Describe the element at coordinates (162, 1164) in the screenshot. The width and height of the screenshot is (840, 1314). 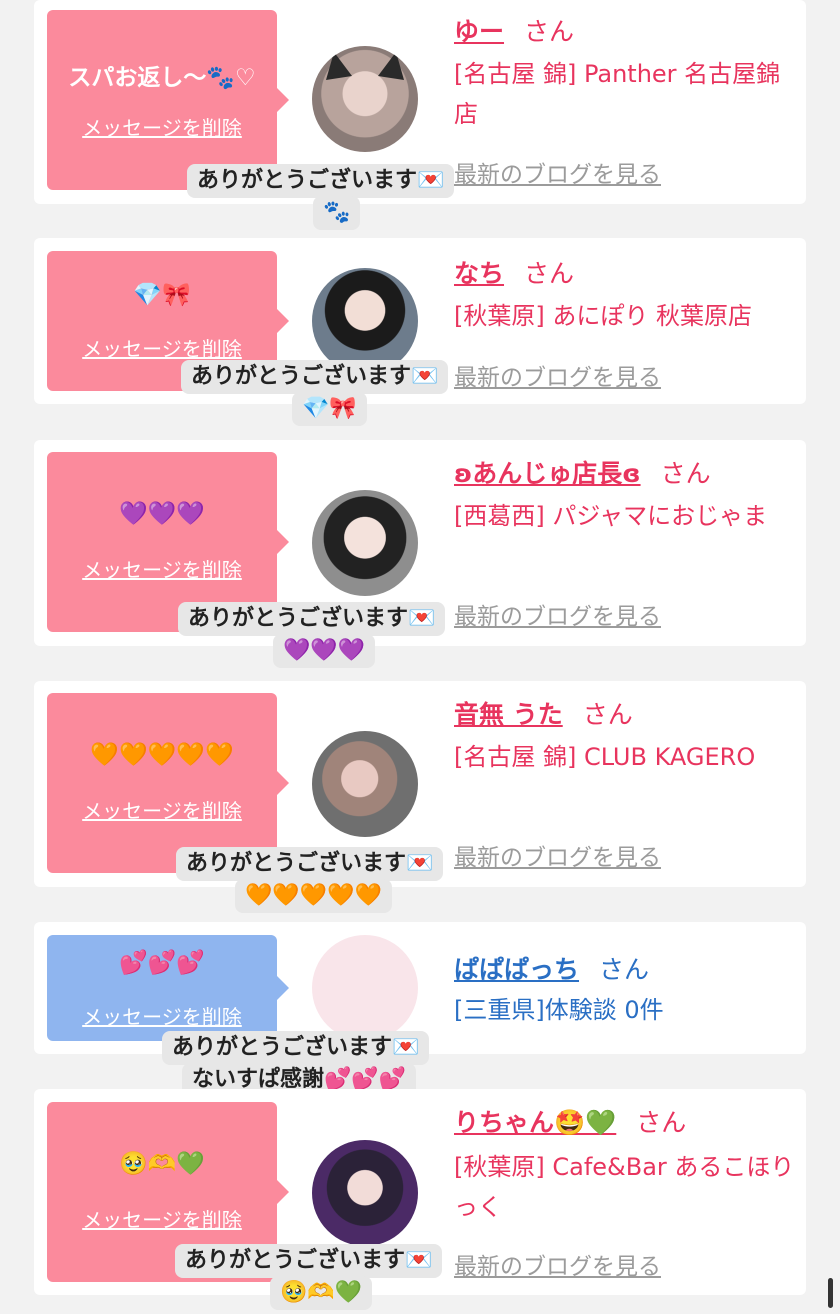
I see `message-text: 🥹🫶💚` at that location.